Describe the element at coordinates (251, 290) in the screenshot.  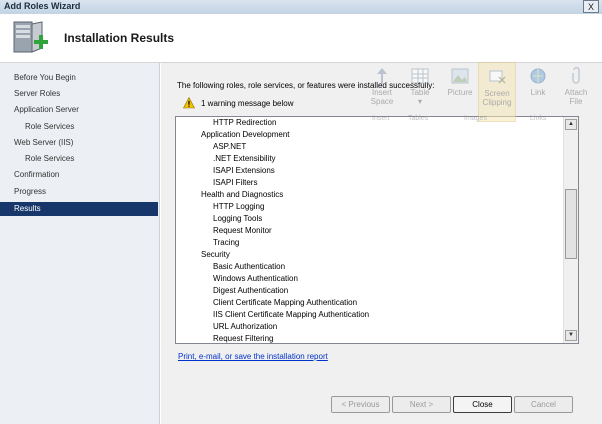
I see `list-item: Digest Authentication` at that location.